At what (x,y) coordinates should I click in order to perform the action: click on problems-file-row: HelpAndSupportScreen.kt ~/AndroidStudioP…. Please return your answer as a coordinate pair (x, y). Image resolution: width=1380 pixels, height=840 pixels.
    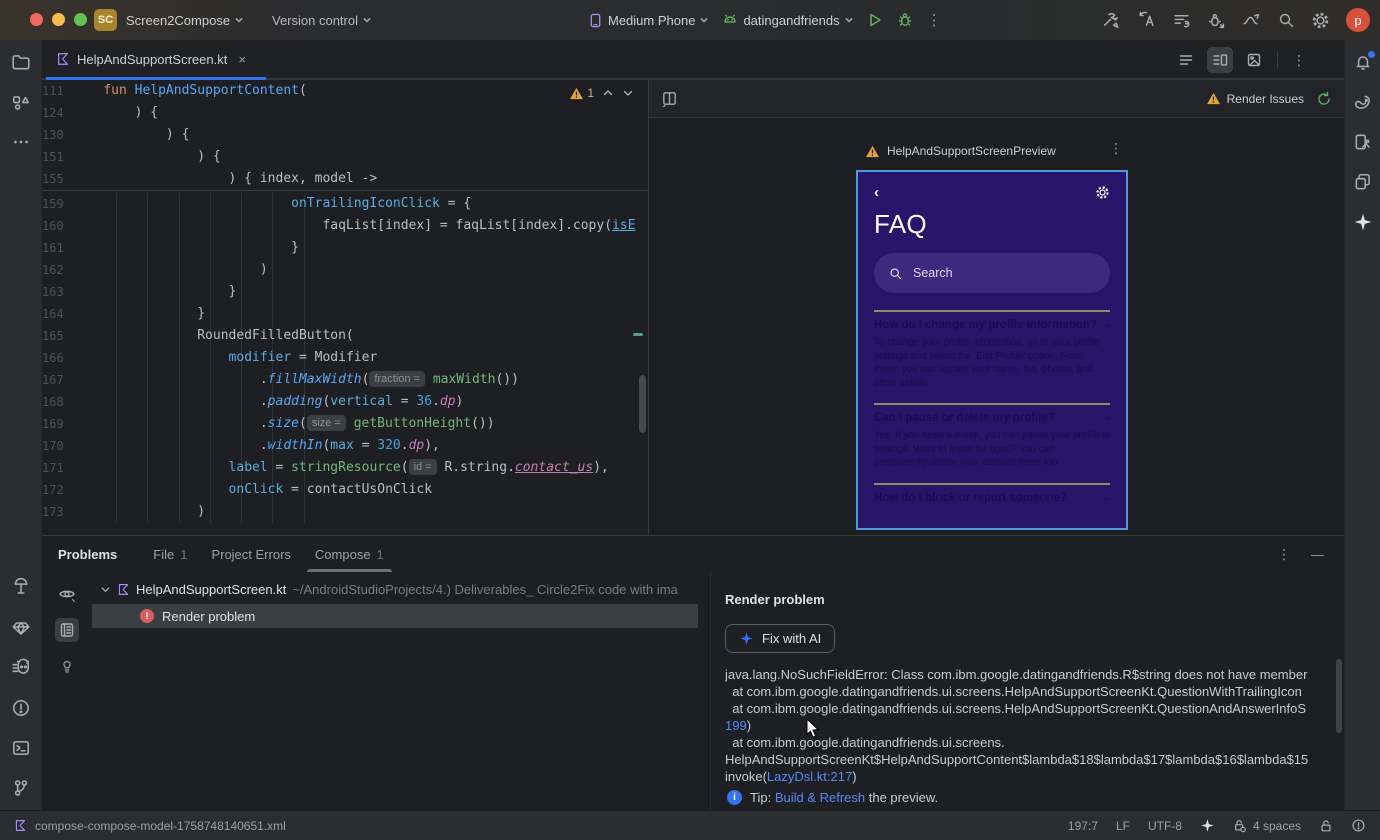
    Looking at the image, I should click on (401, 589).